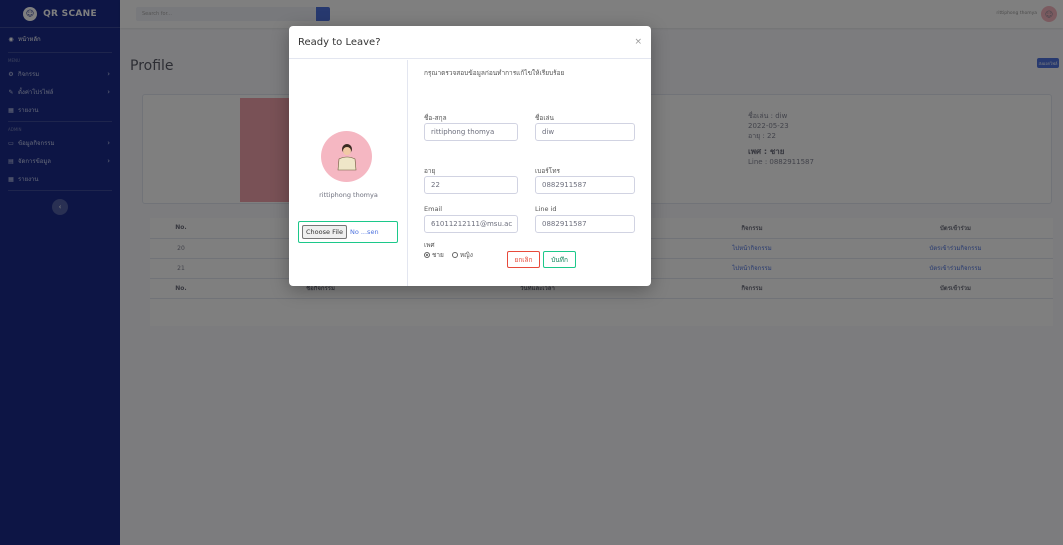  I want to click on email-label: Email, so click(433, 209).